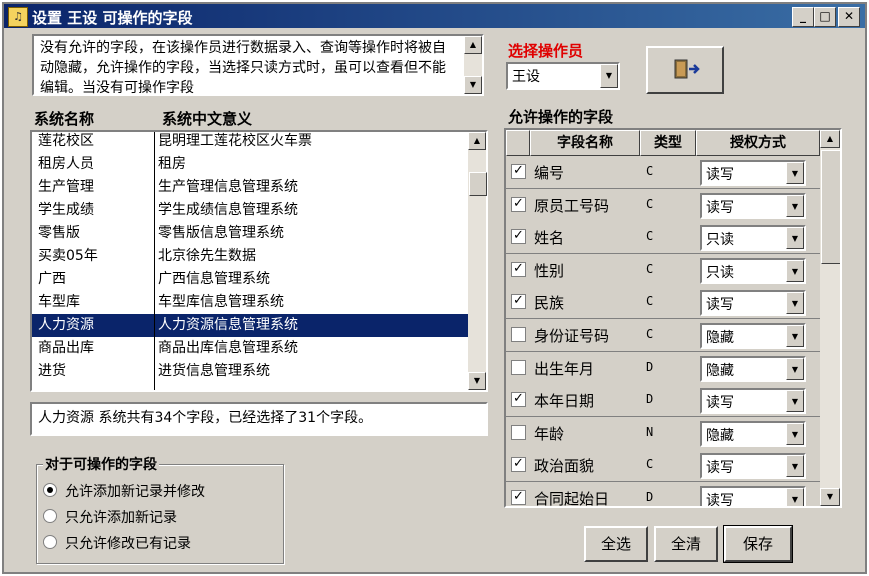 This screenshot has height=576, width=869. I want to click on table-row: 年龄 N 隐藏 ▼, so click(663, 433).